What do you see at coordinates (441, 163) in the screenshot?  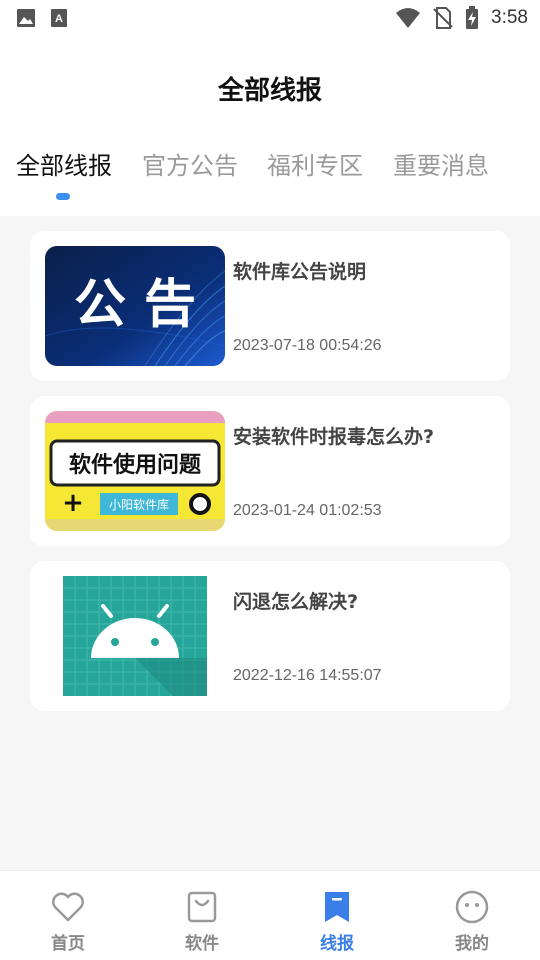 I see `tab-important-news: 重要消息` at bounding box center [441, 163].